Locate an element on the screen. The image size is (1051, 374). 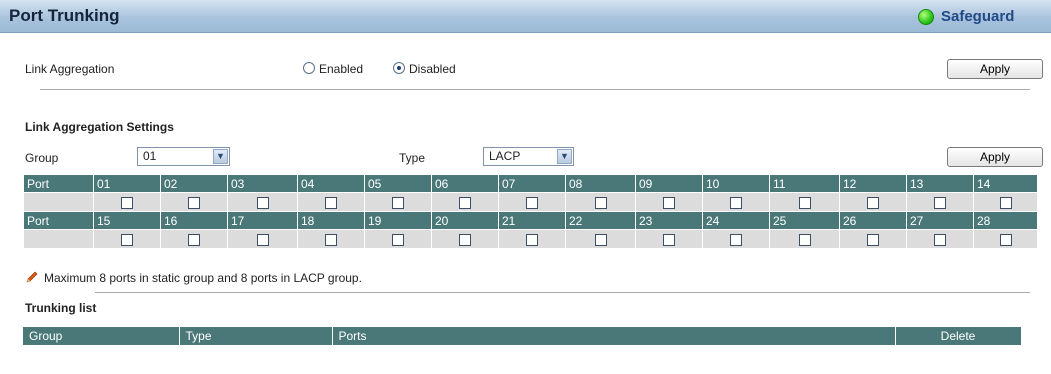
port-number: 24 is located at coordinates (736, 220).